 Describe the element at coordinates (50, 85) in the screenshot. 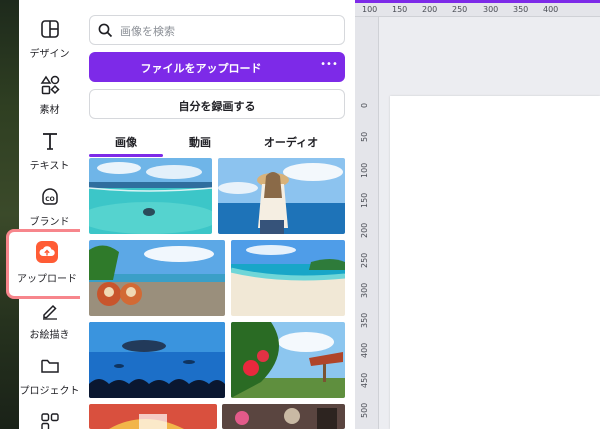

I see `elements-icon` at that location.